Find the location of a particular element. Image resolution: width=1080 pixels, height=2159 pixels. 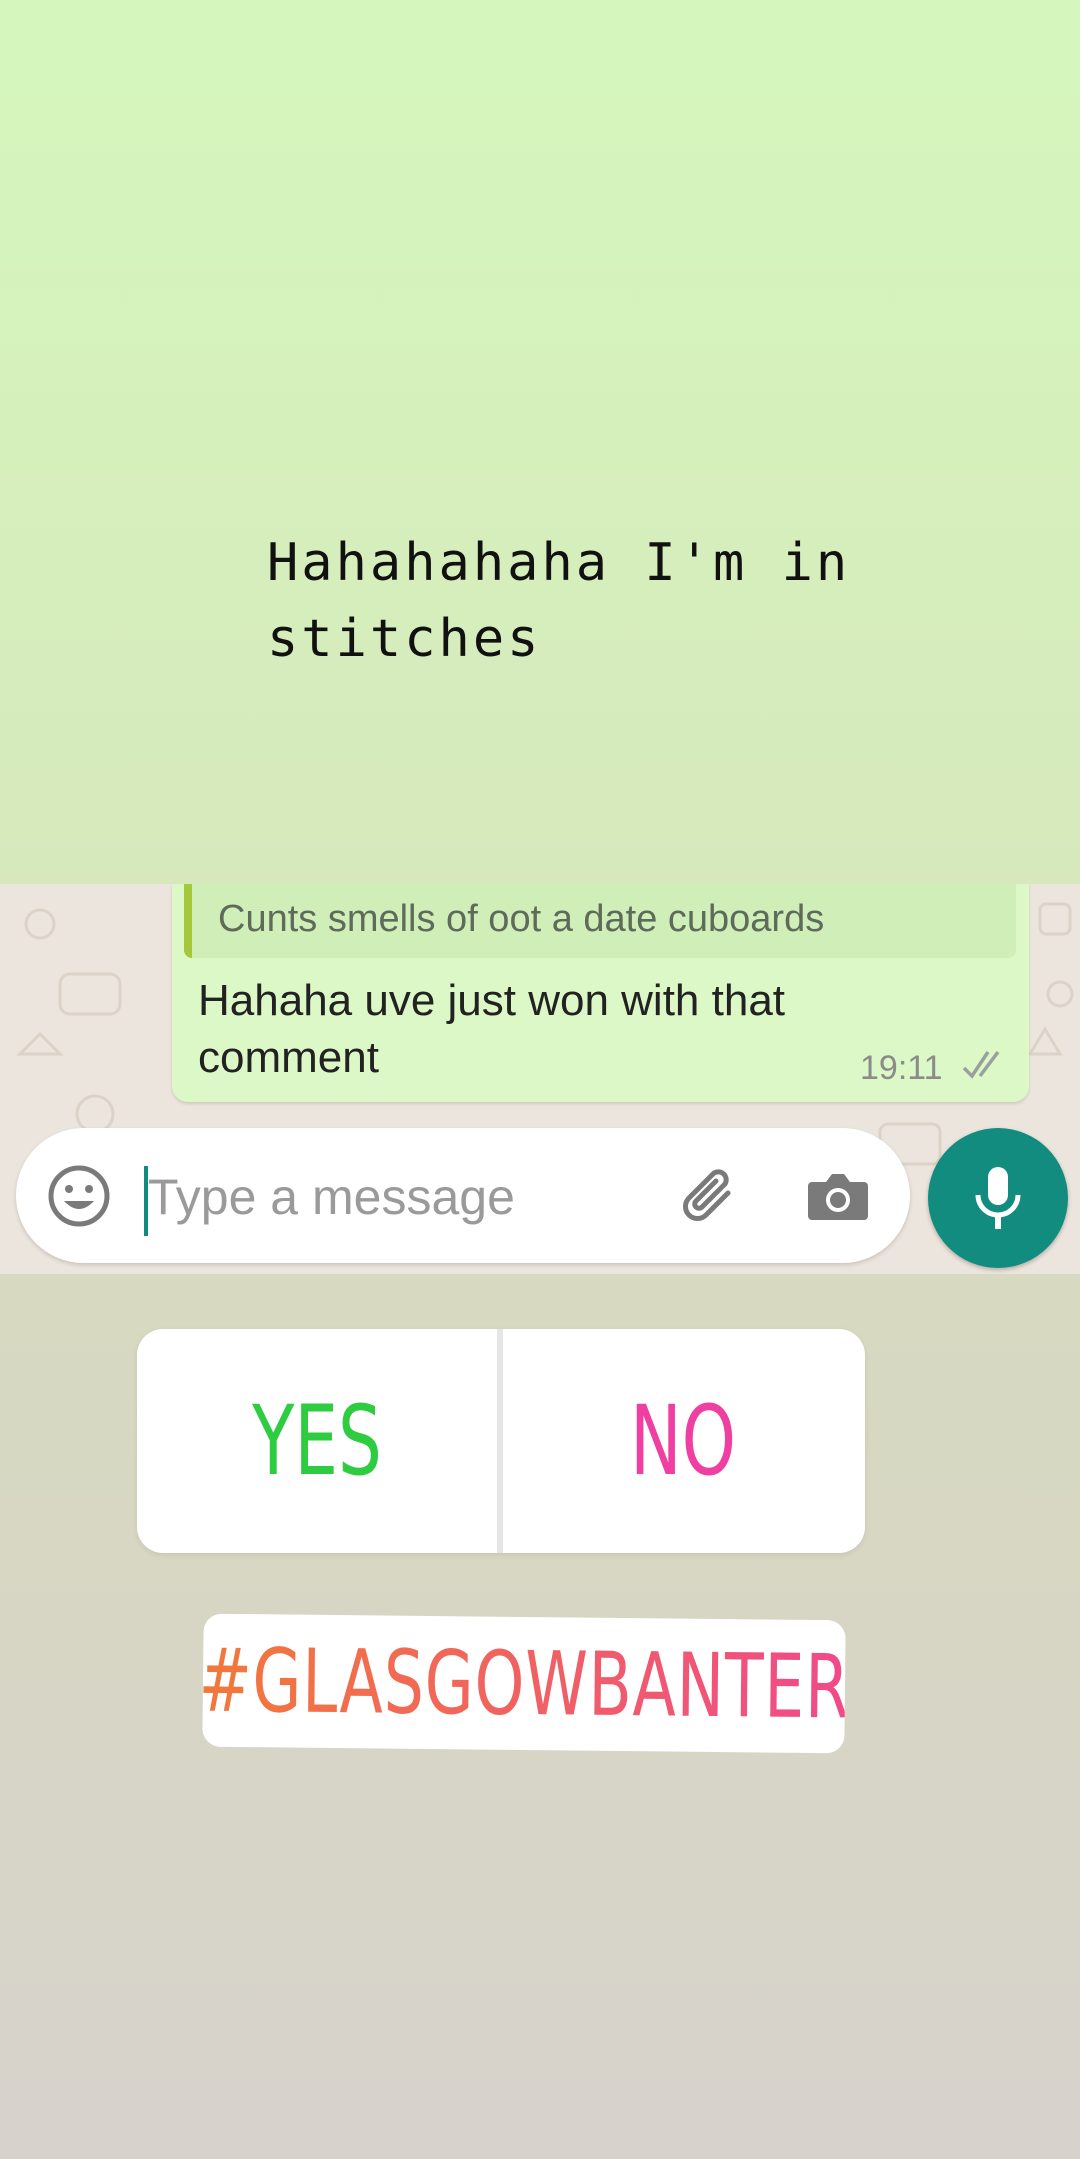

poll-sticker: YES NO is located at coordinates (501, 1441).